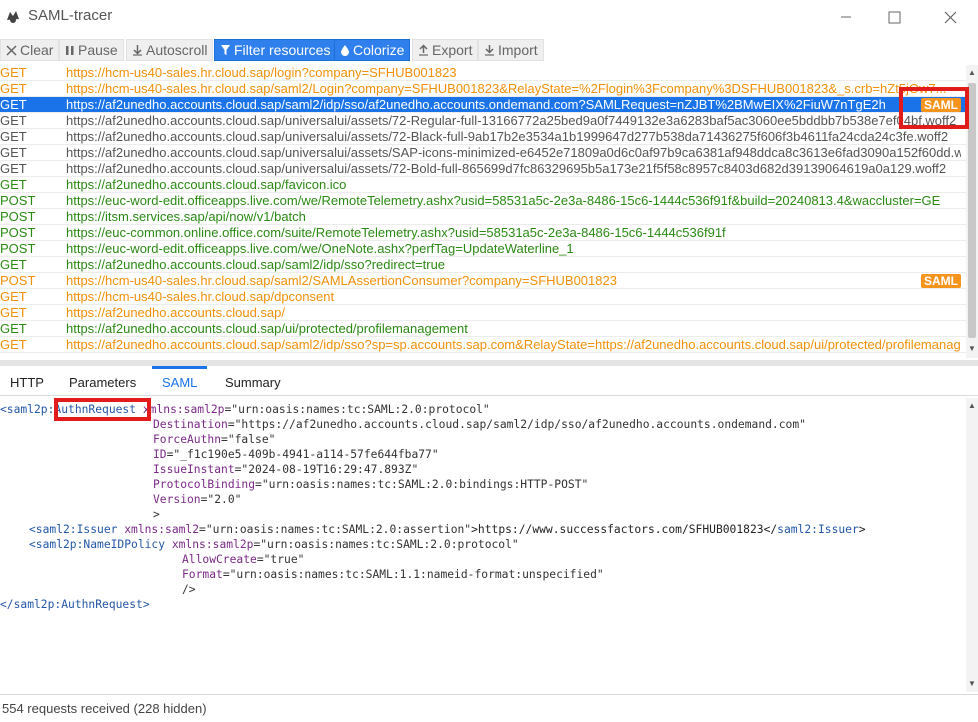 Image resolution: width=978 pixels, height=722 pixels. I want to click on pause-label: Pause, so click(98, 50).